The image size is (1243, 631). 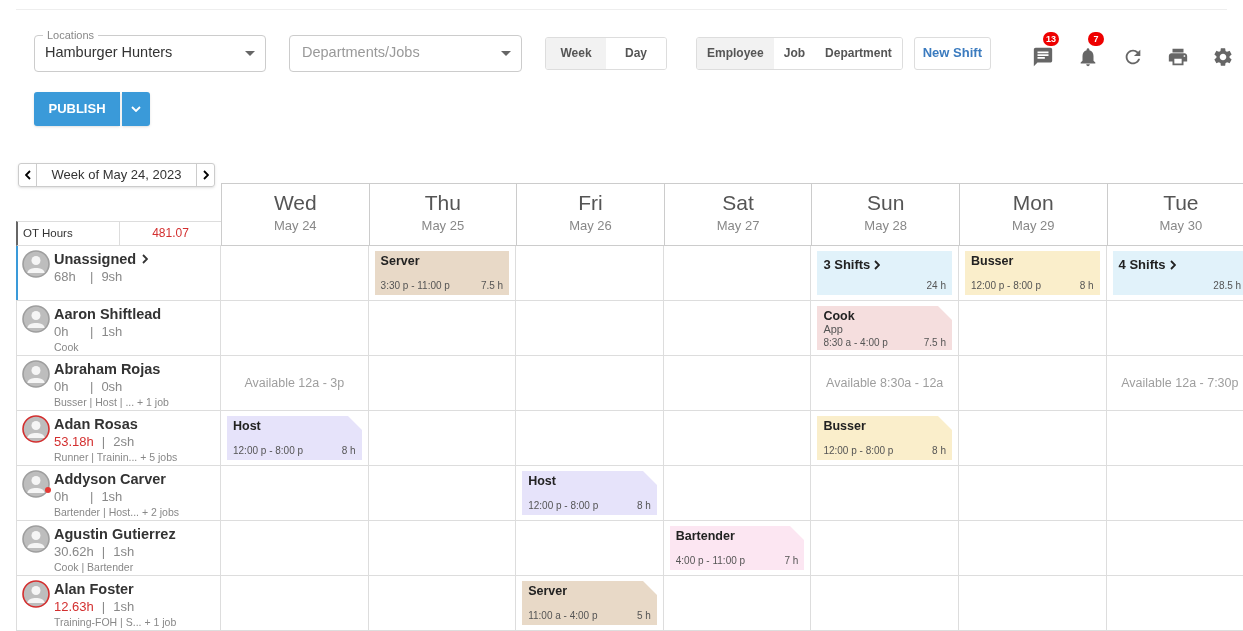 I want to click on field-placeholder: Departments/Jobs, so click(x=361, y=53).